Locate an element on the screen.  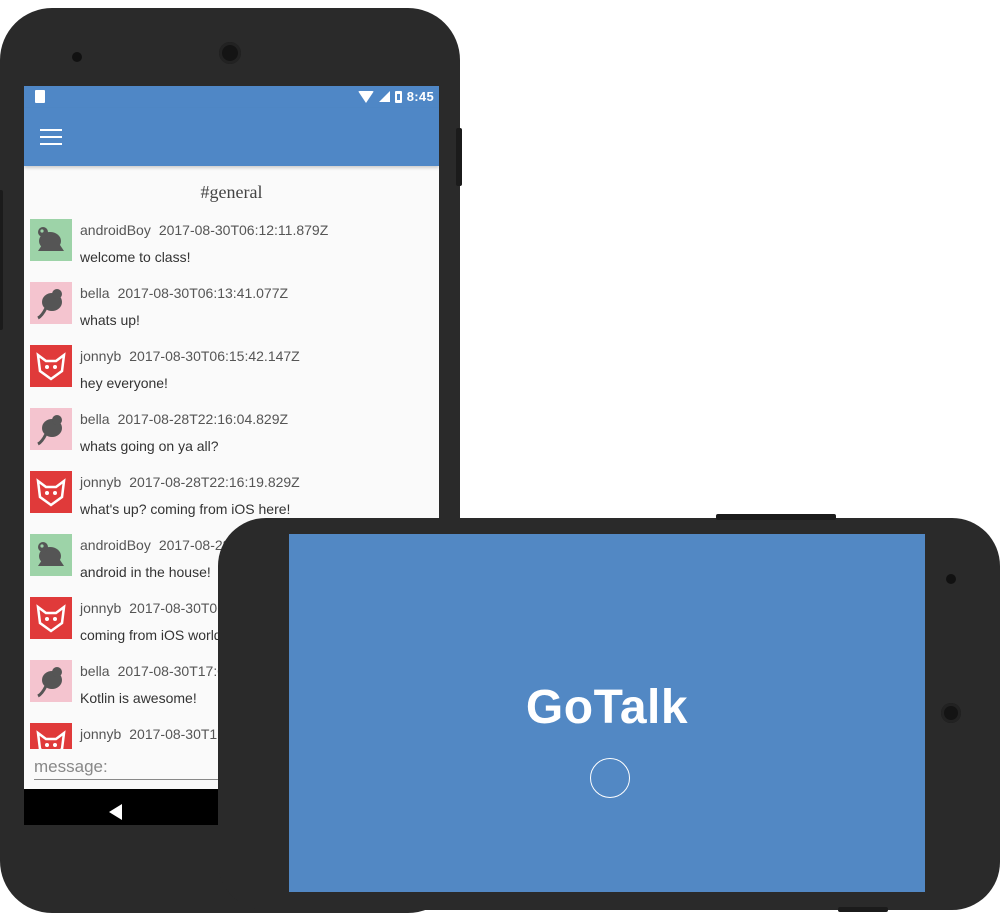
message-text: whats up! is located at coordinates (110, 320).